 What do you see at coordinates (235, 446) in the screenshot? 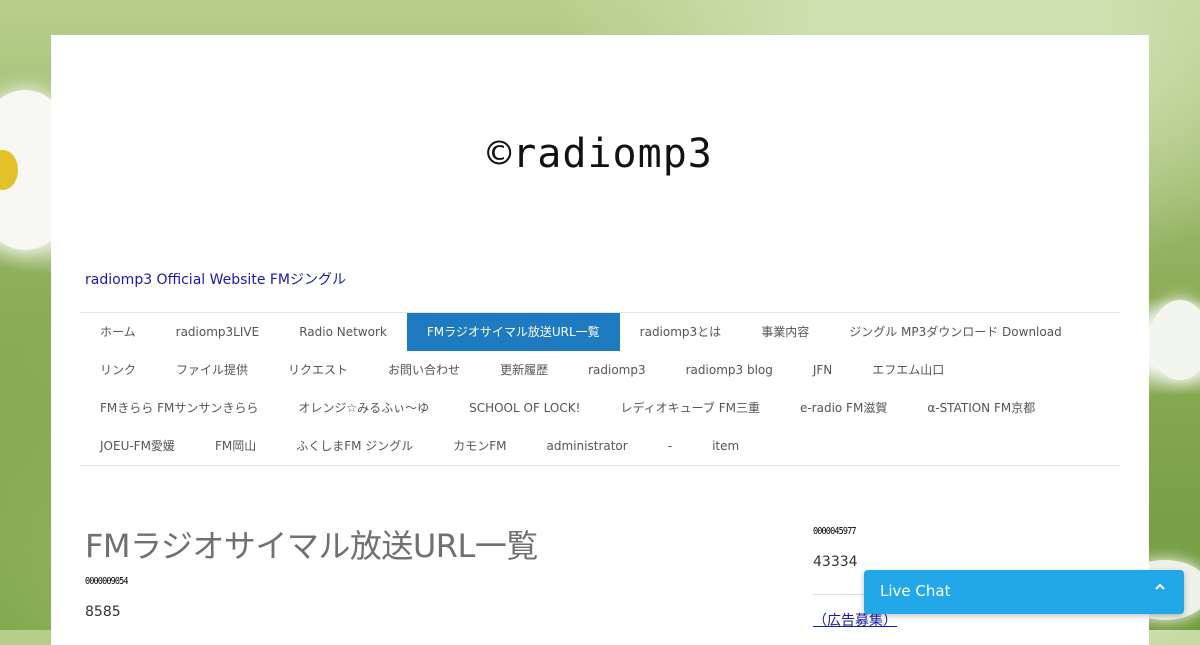
I see `nav-item: FM岡山` at bounding box center [235, 446].